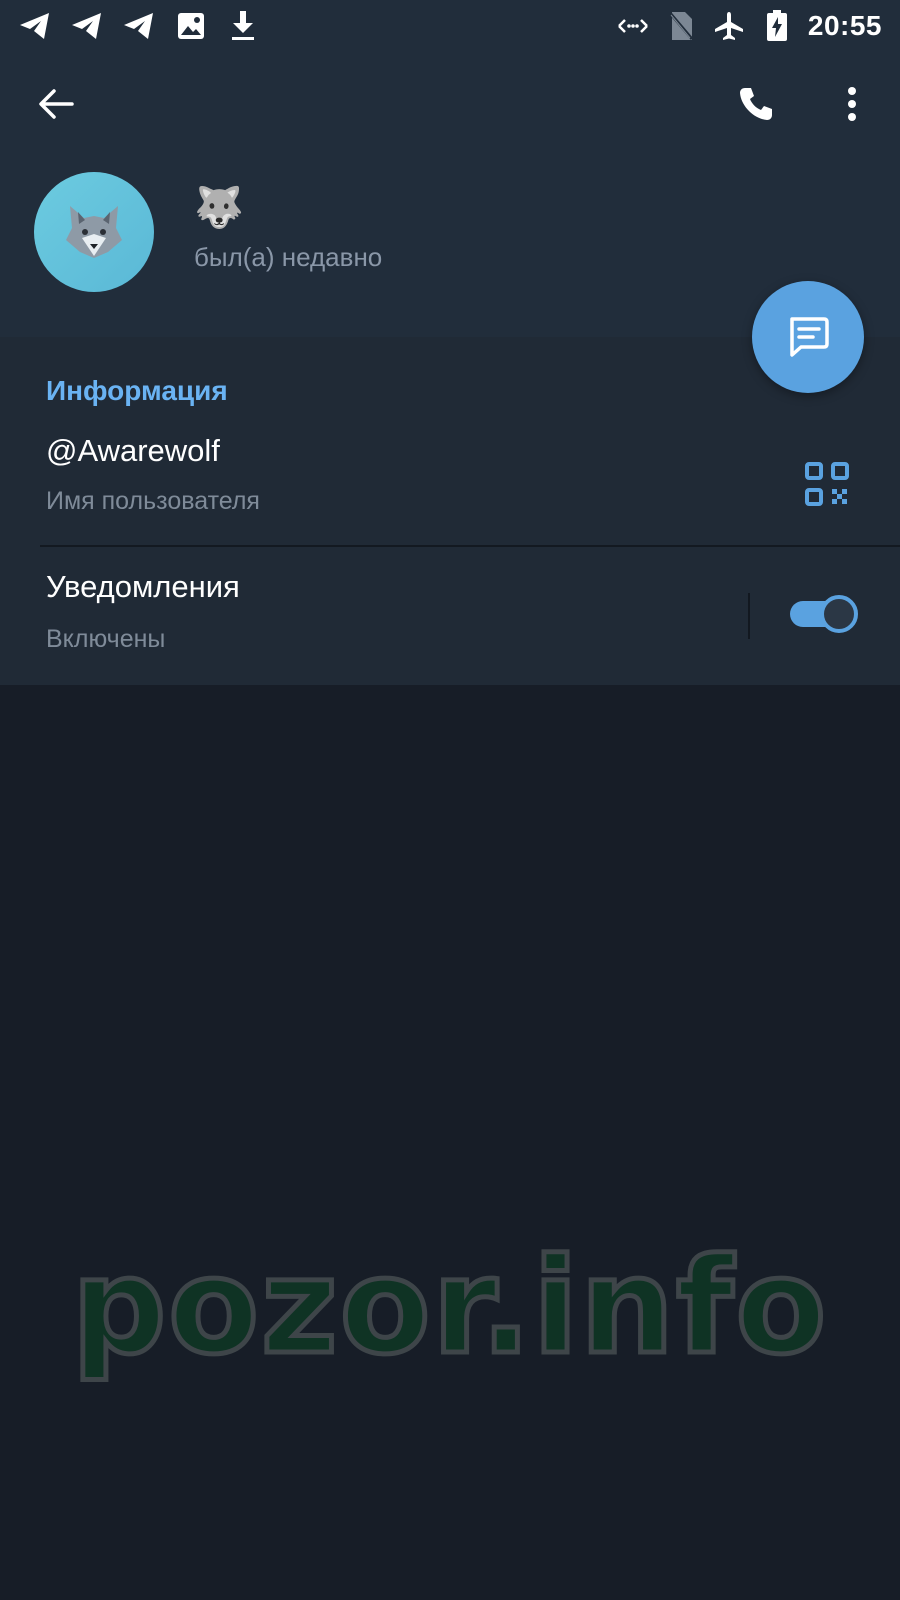 The image size is (900, 1600). Describe the element at coordinates (450, 616) in the screenshot. I see `notifications-row: Уведомления Включены` at that location.